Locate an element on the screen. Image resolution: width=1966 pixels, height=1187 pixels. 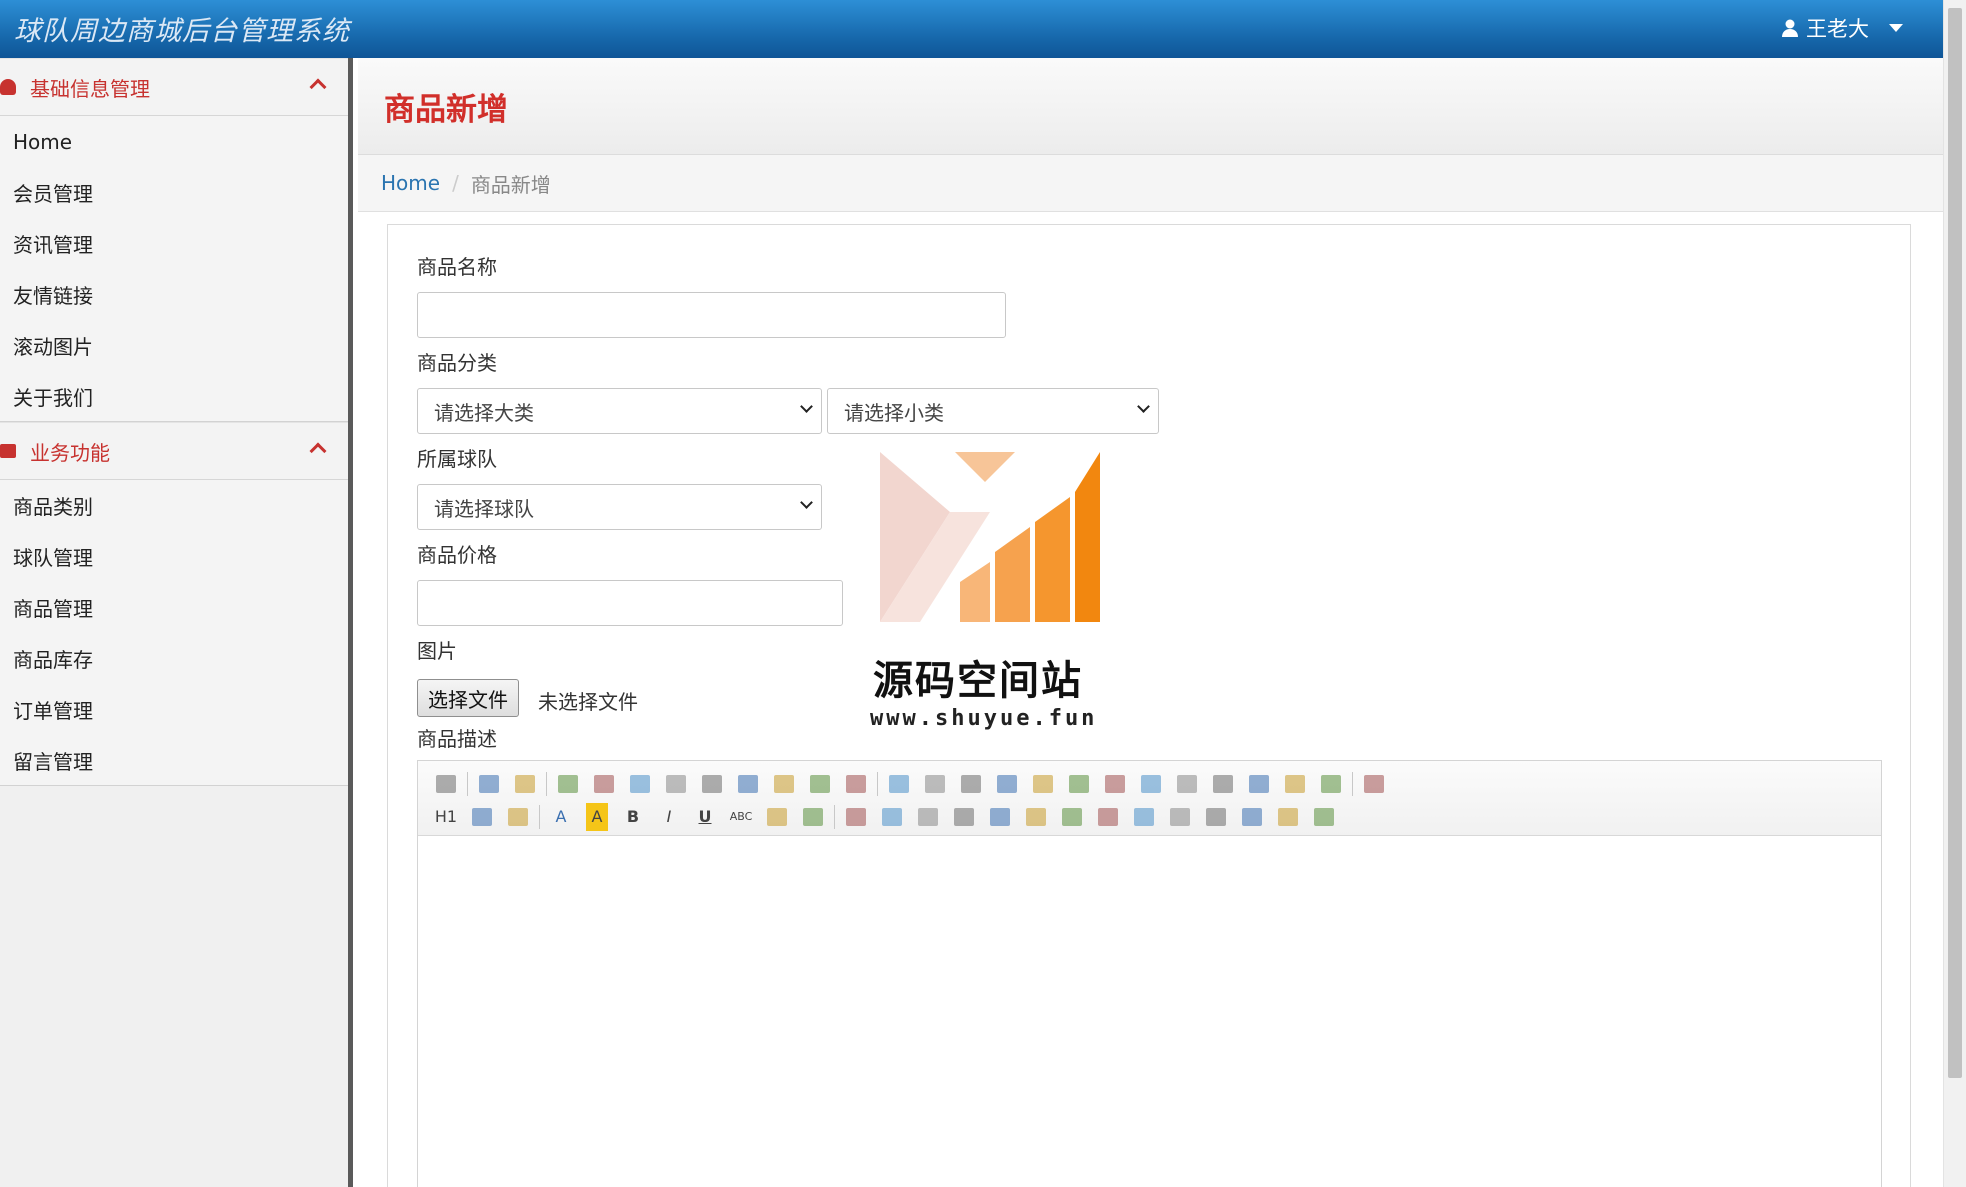
page-scrollbar is located at coordinates (1954, 593).